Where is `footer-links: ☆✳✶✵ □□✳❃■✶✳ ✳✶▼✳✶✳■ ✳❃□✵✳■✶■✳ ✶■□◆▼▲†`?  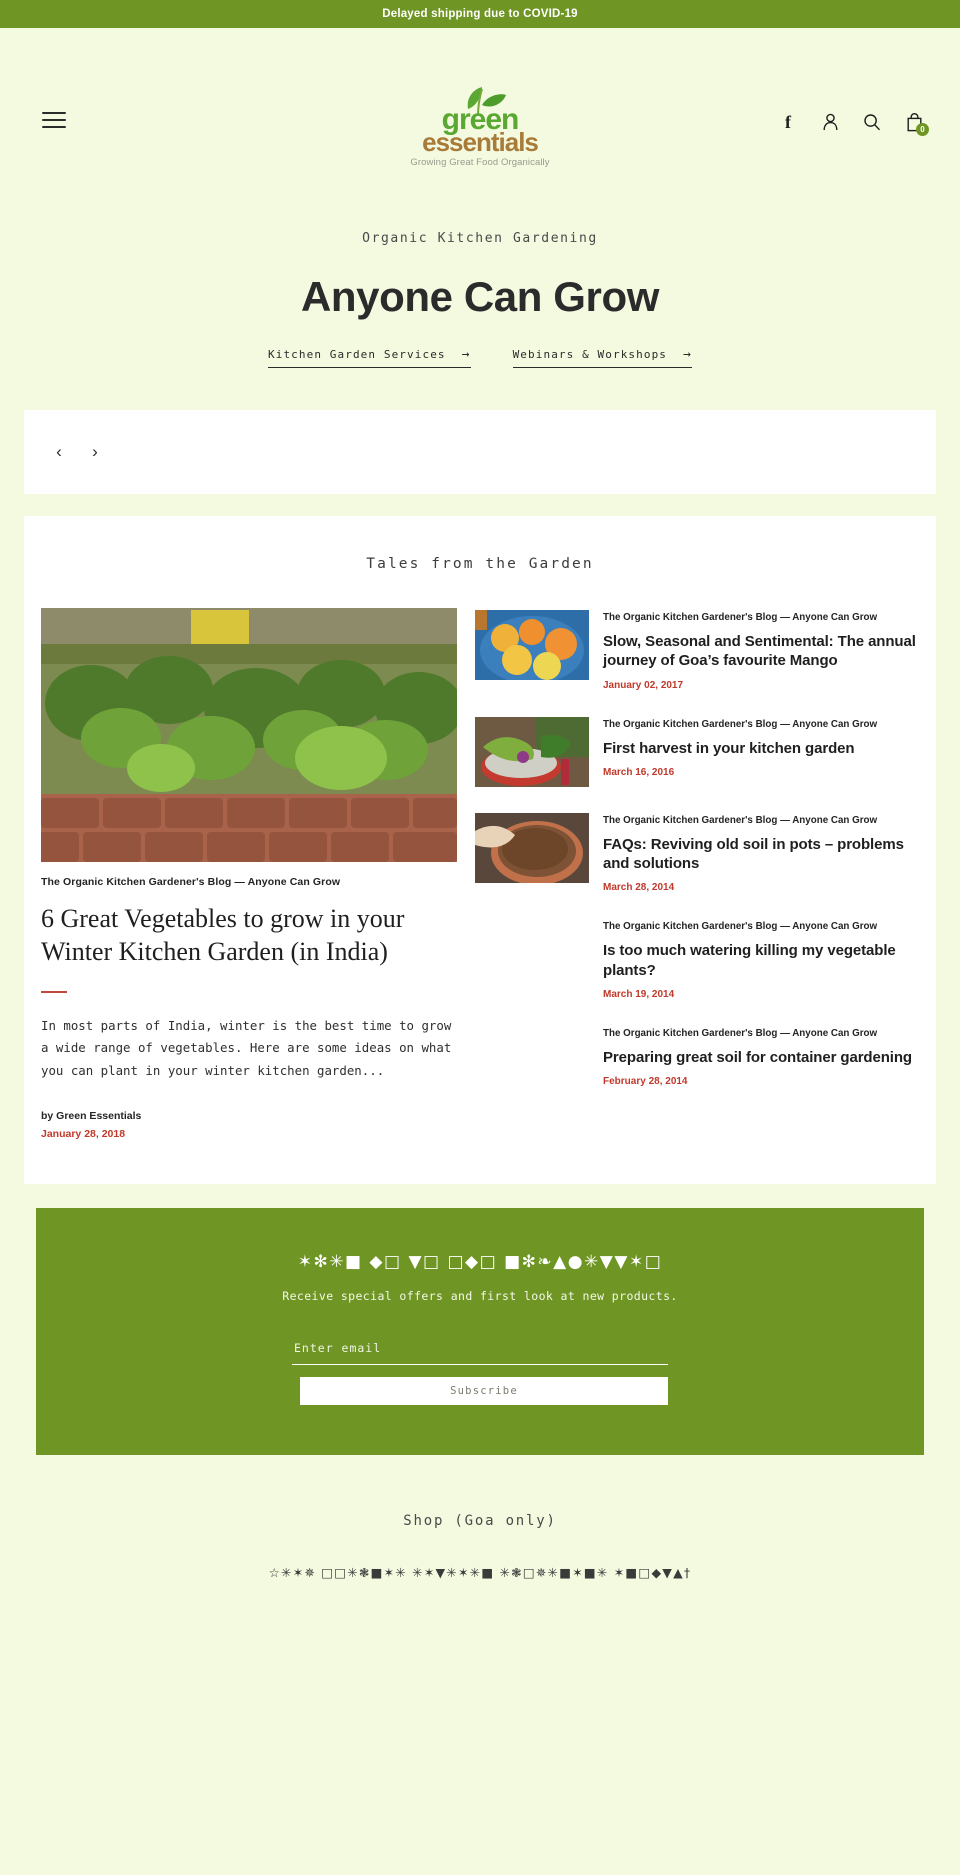
footer-links: ☆✳✶✵ □□✳❃■✶✳ ✳✶▼✳✶✳■ ✳❃□✵✳■✶■✳ ✶■□◆▼▲† is located at coordinates (480, 1572).